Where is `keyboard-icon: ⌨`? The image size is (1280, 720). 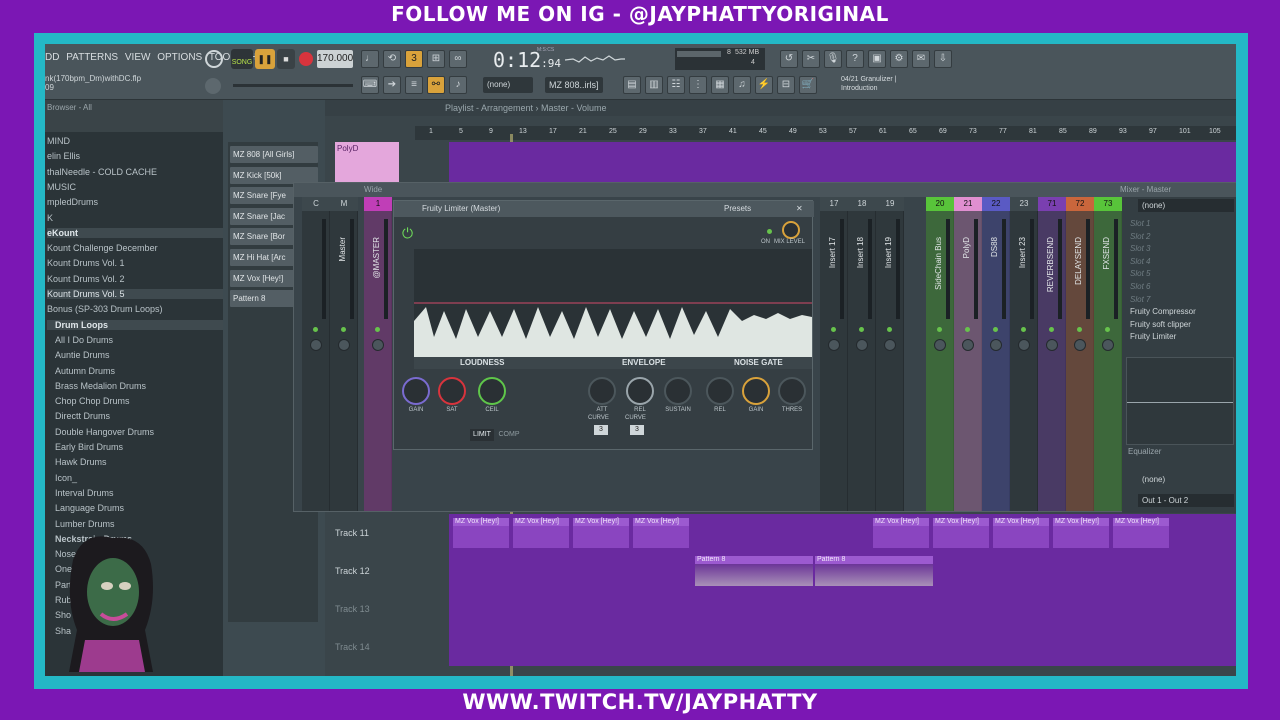
keyboard-icon: ⌨ is located at coordinates (370, 85).